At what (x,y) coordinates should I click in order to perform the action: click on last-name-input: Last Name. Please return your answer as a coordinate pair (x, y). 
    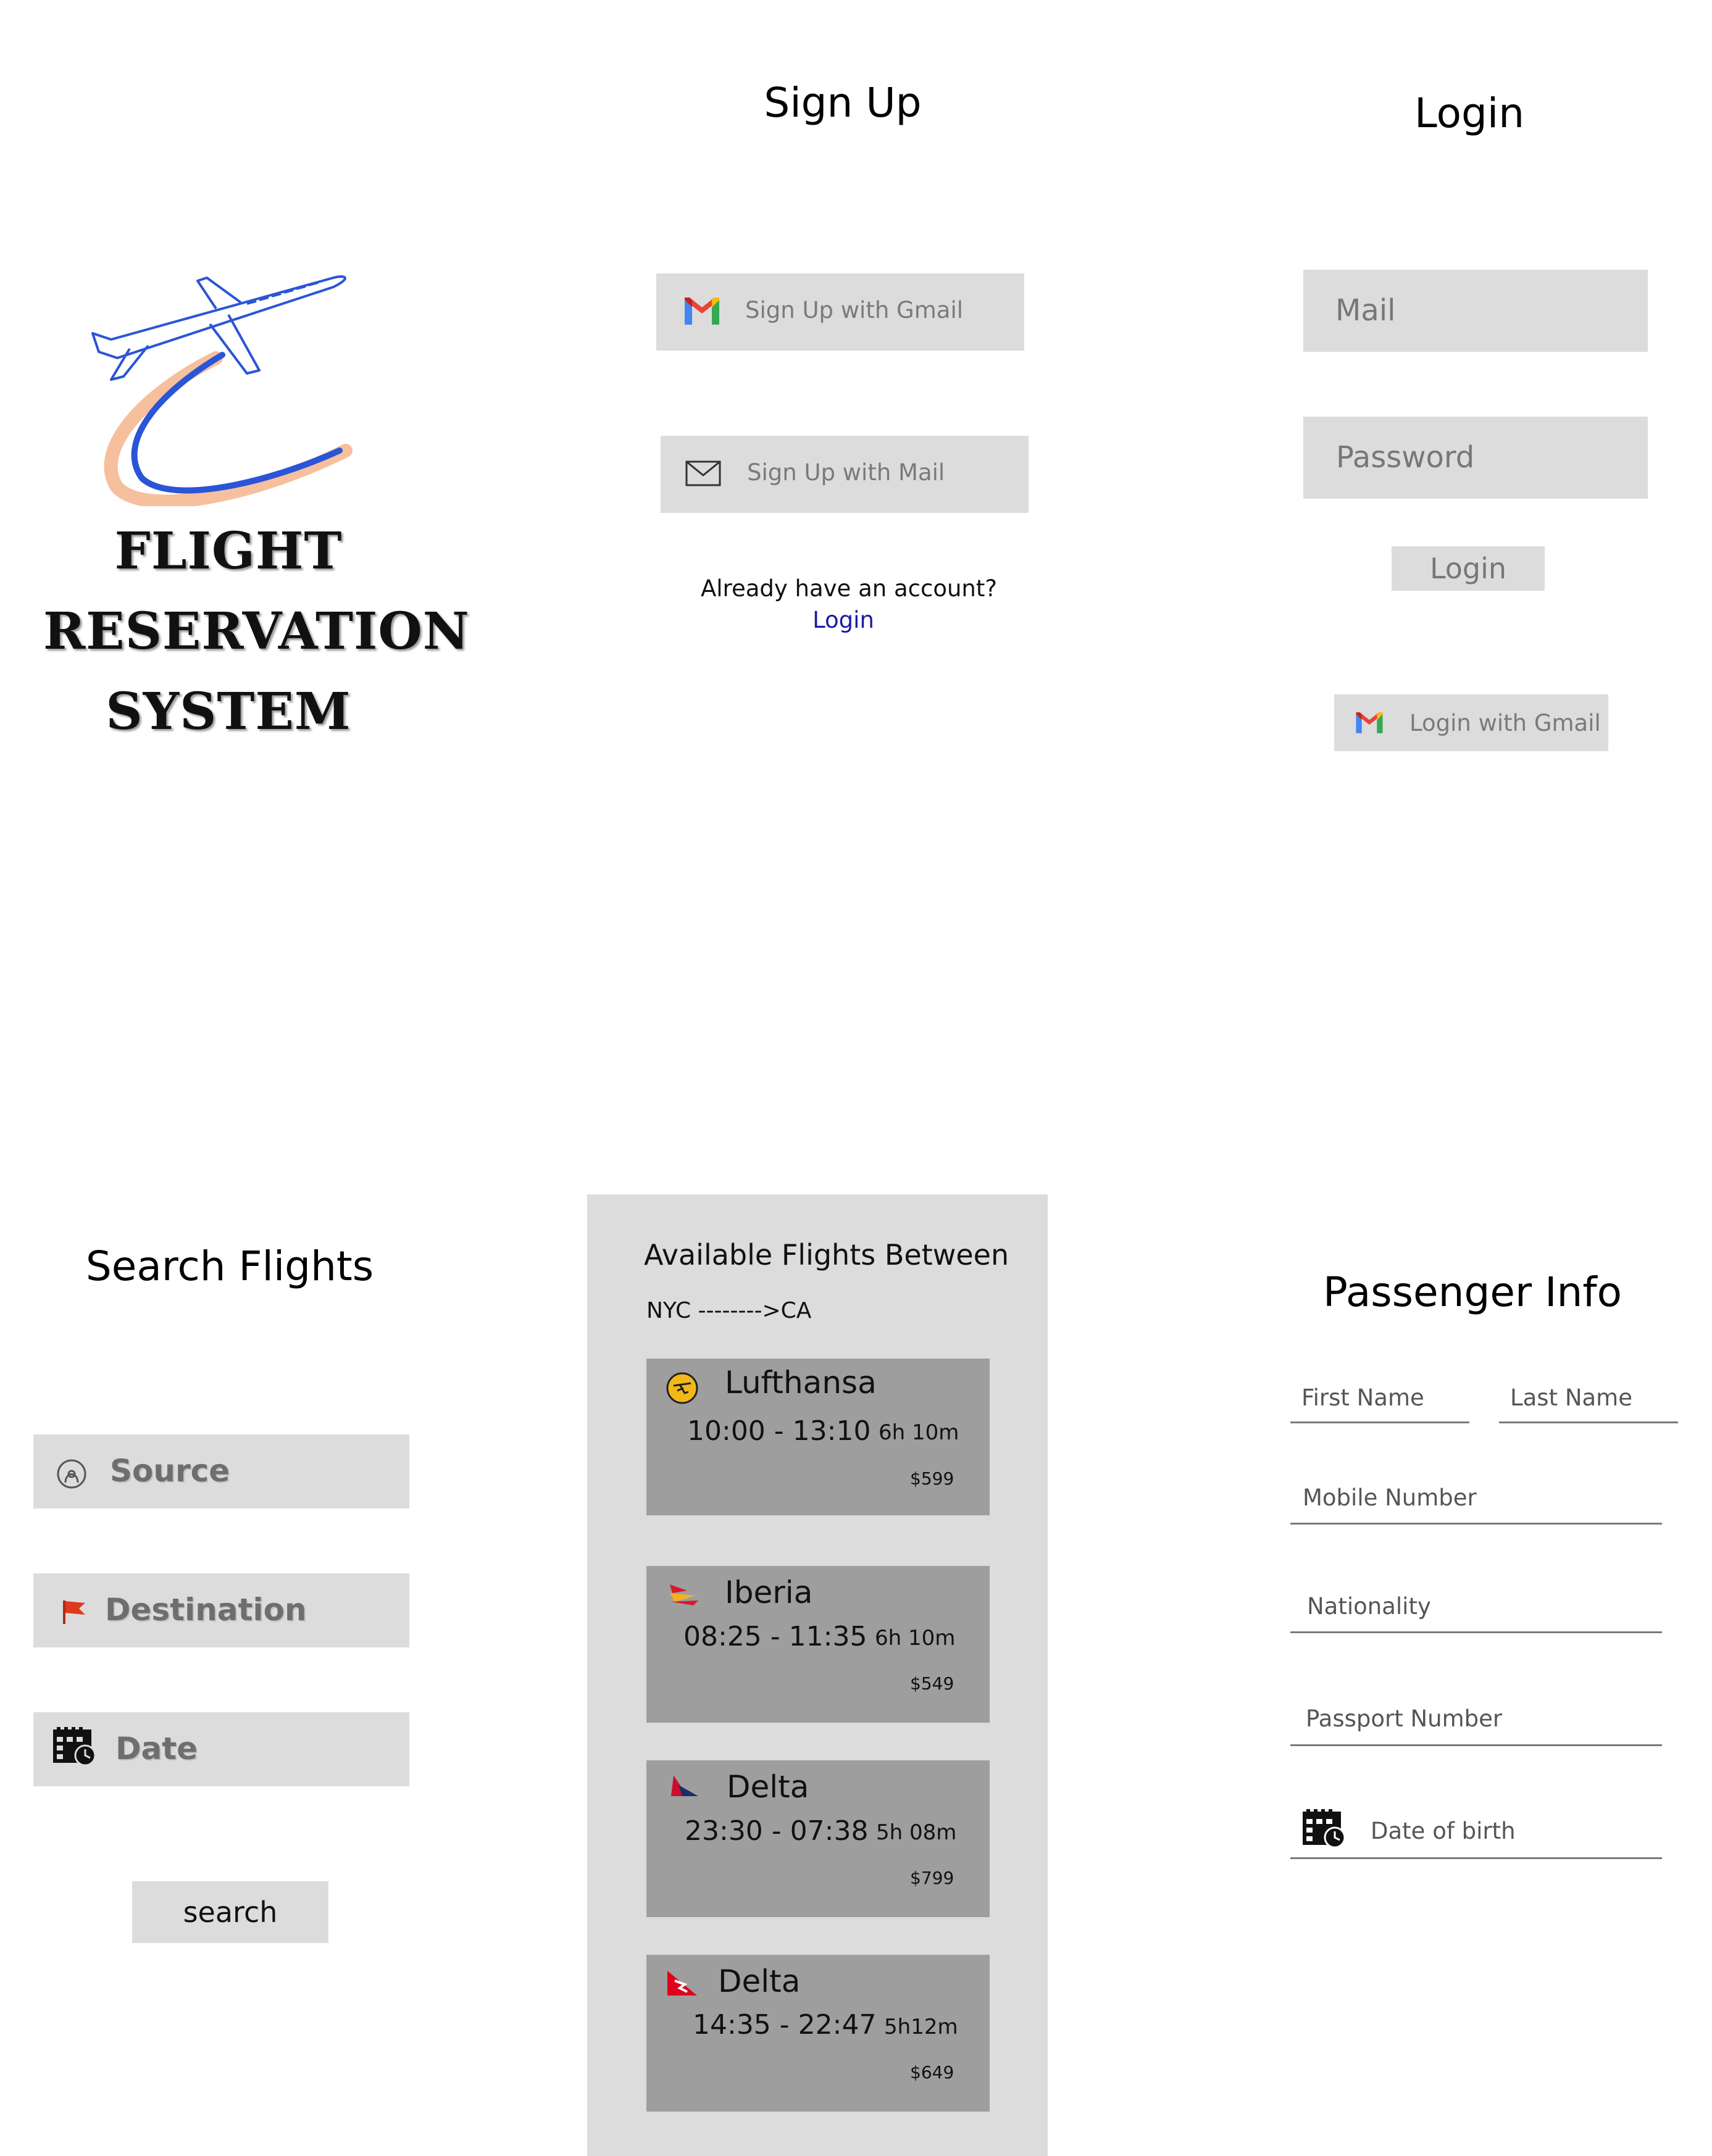
    Looking at the image, I should click on (1588, 1400).